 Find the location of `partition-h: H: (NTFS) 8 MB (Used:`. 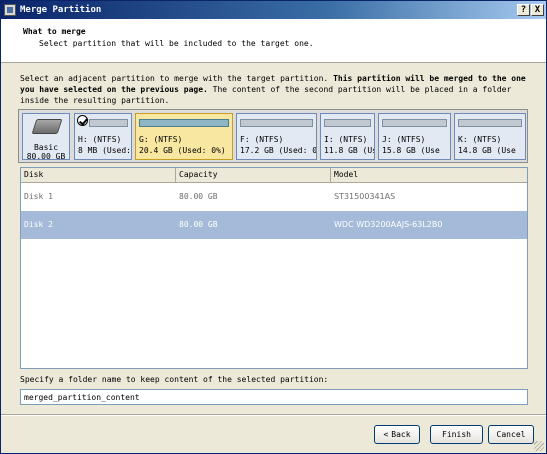

partition-h: H: (NTFS) 8 MB (Used: is located at coordinates (103, 136).